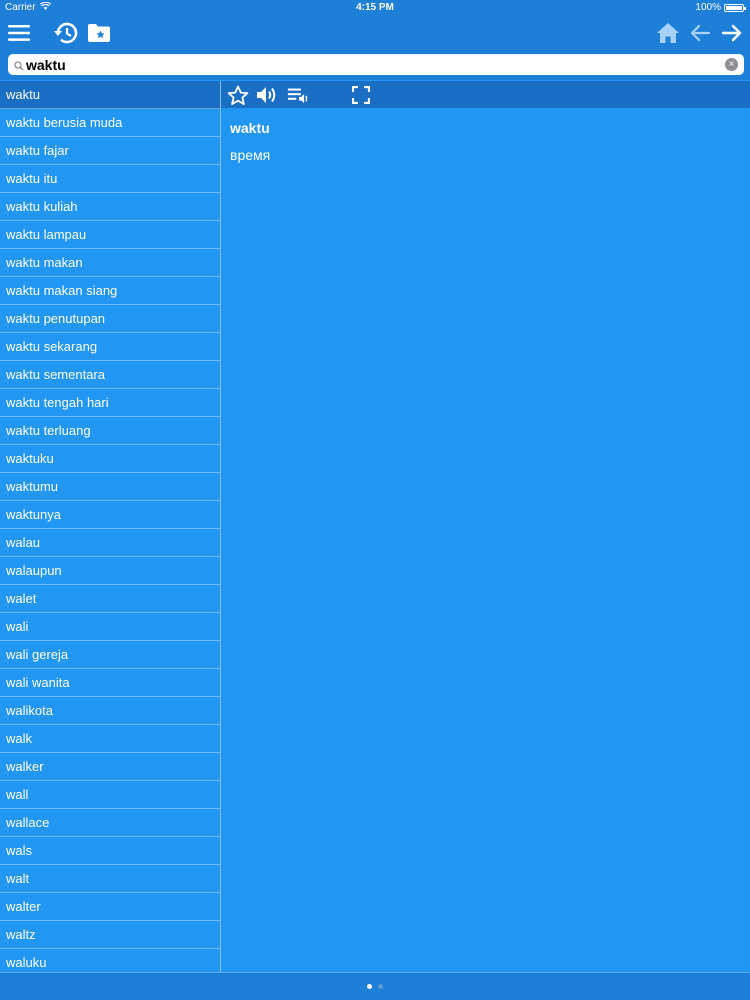 This screenshot has height=1000, width=750. I want to click on list-item: waktu tengah hari, so click(110, 403).